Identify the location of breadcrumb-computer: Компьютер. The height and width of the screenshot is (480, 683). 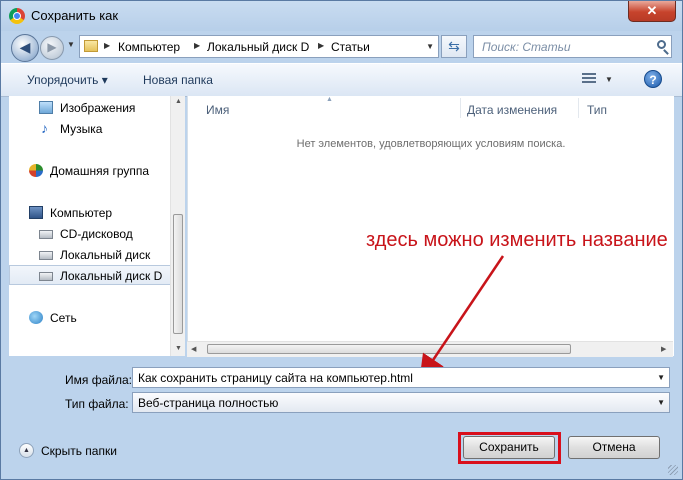
(149, 47).